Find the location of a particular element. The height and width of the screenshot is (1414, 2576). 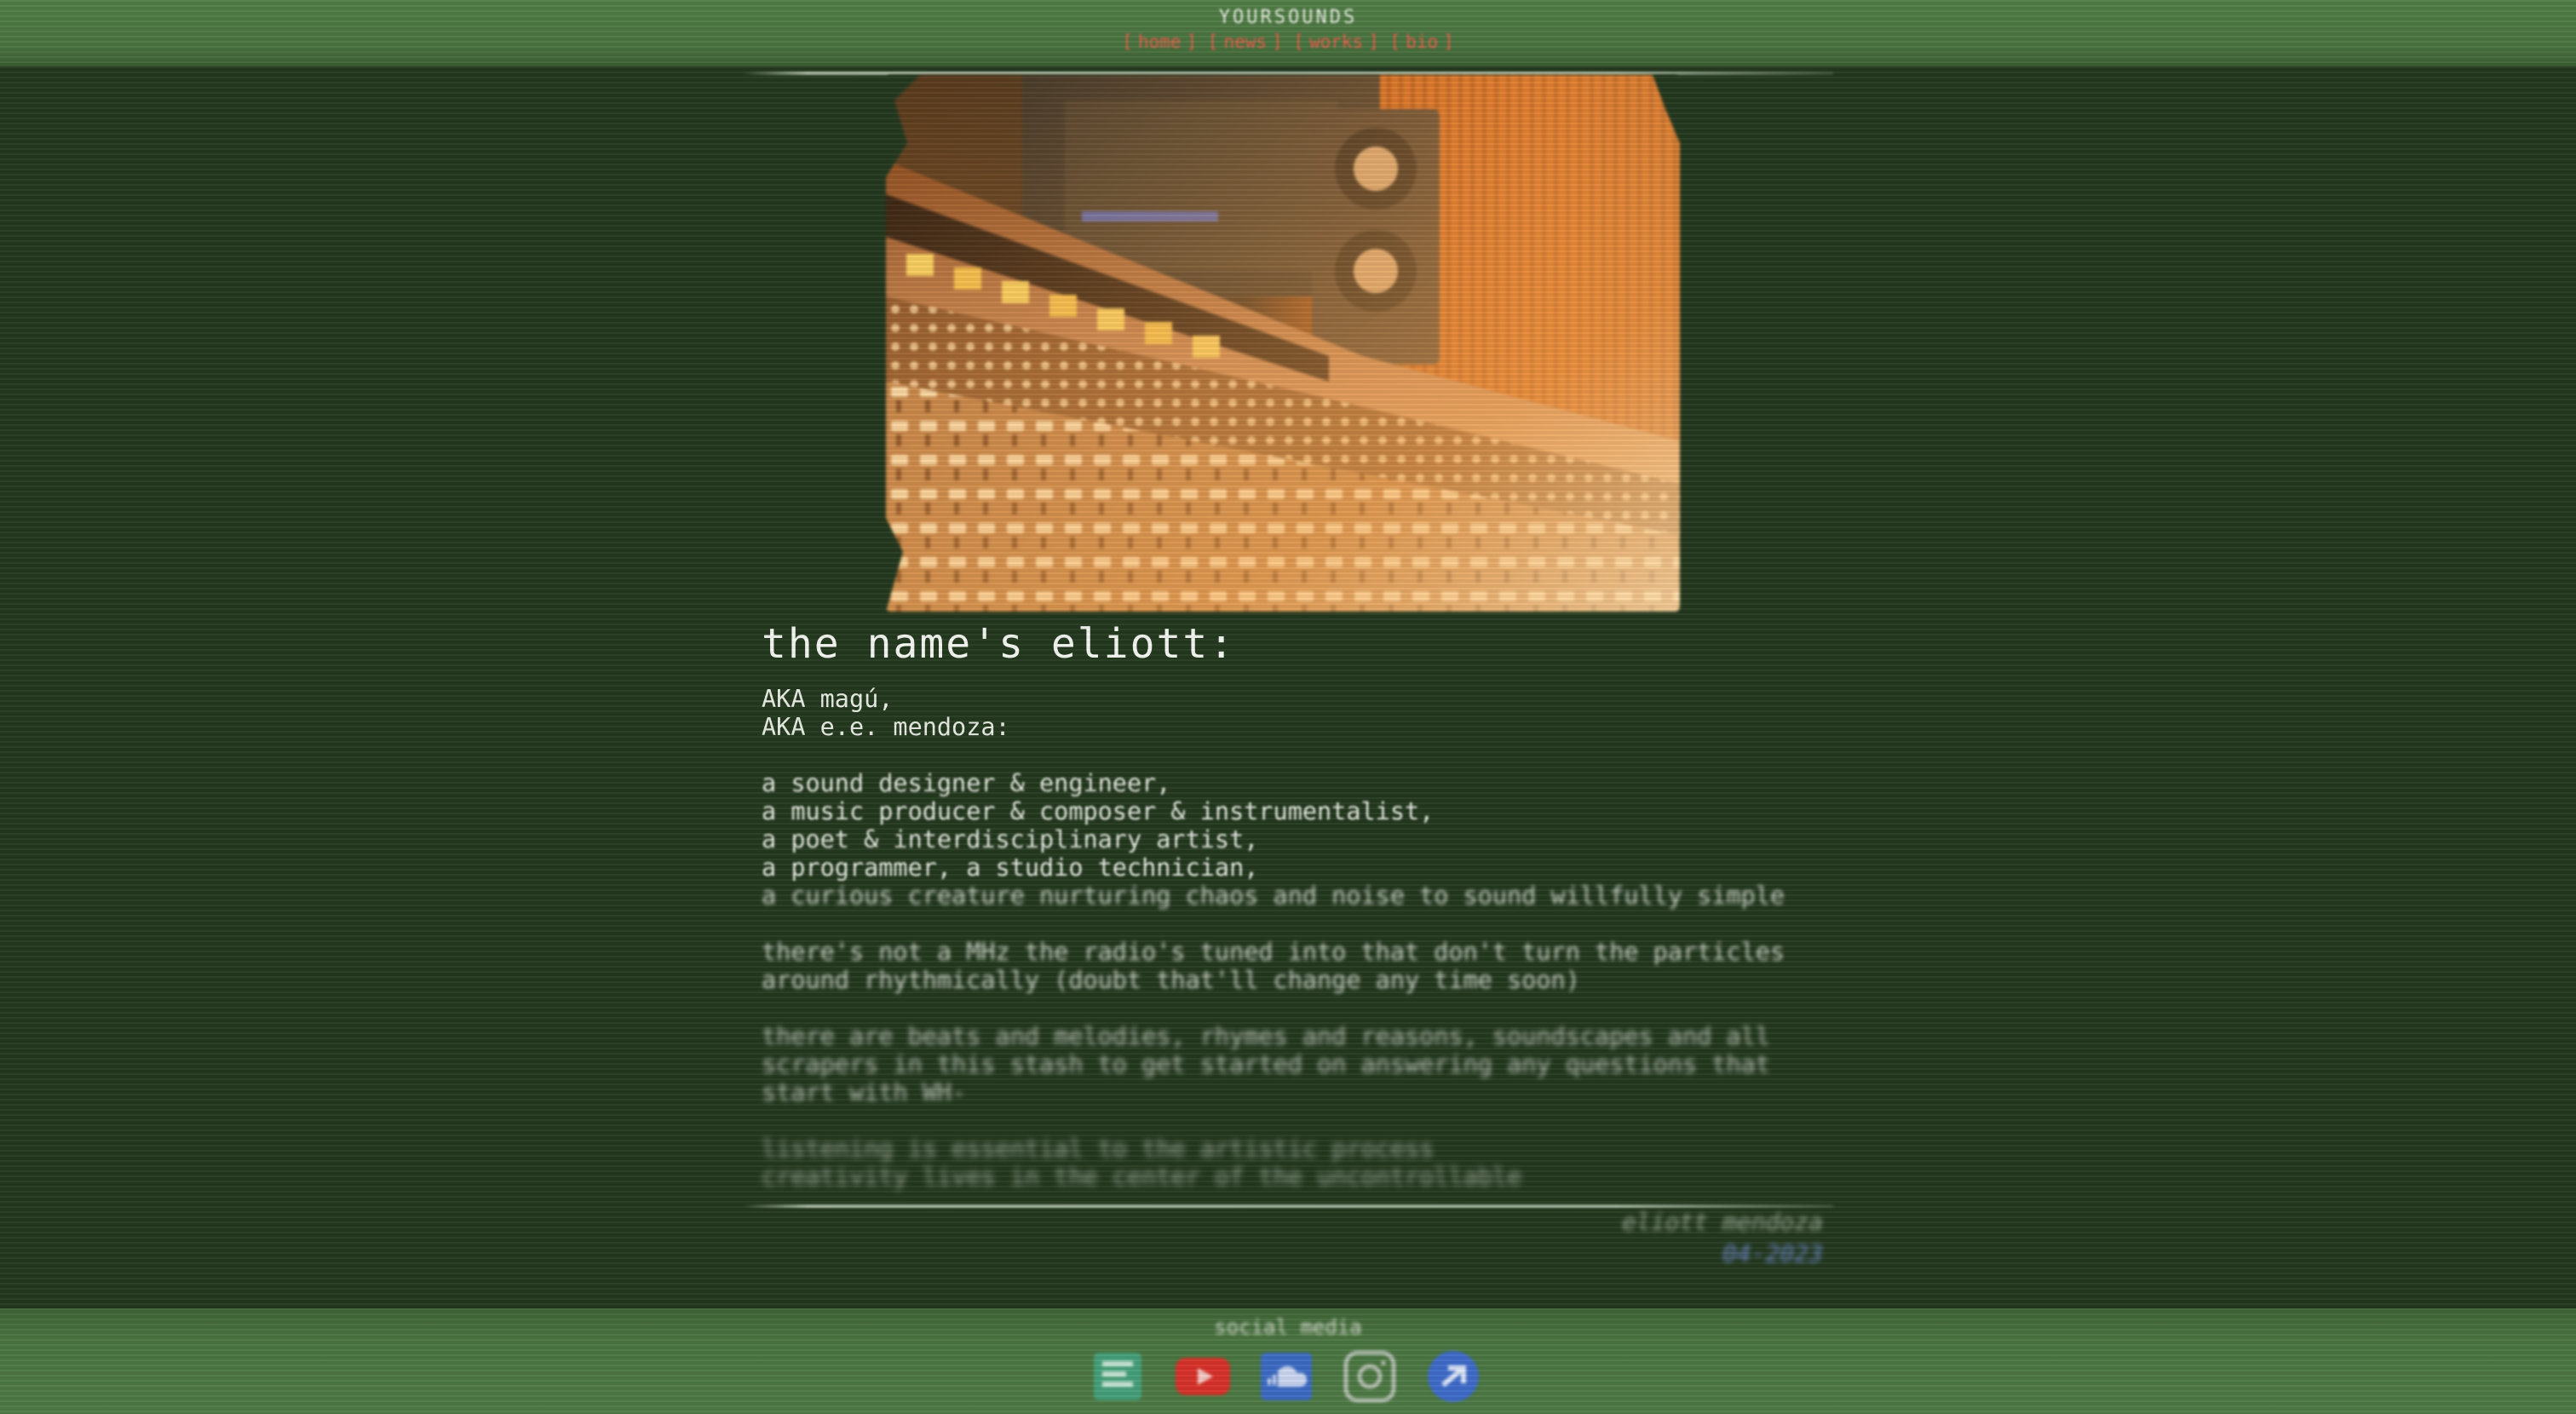

youtube-icon is located at coordinates (1202, 1376).